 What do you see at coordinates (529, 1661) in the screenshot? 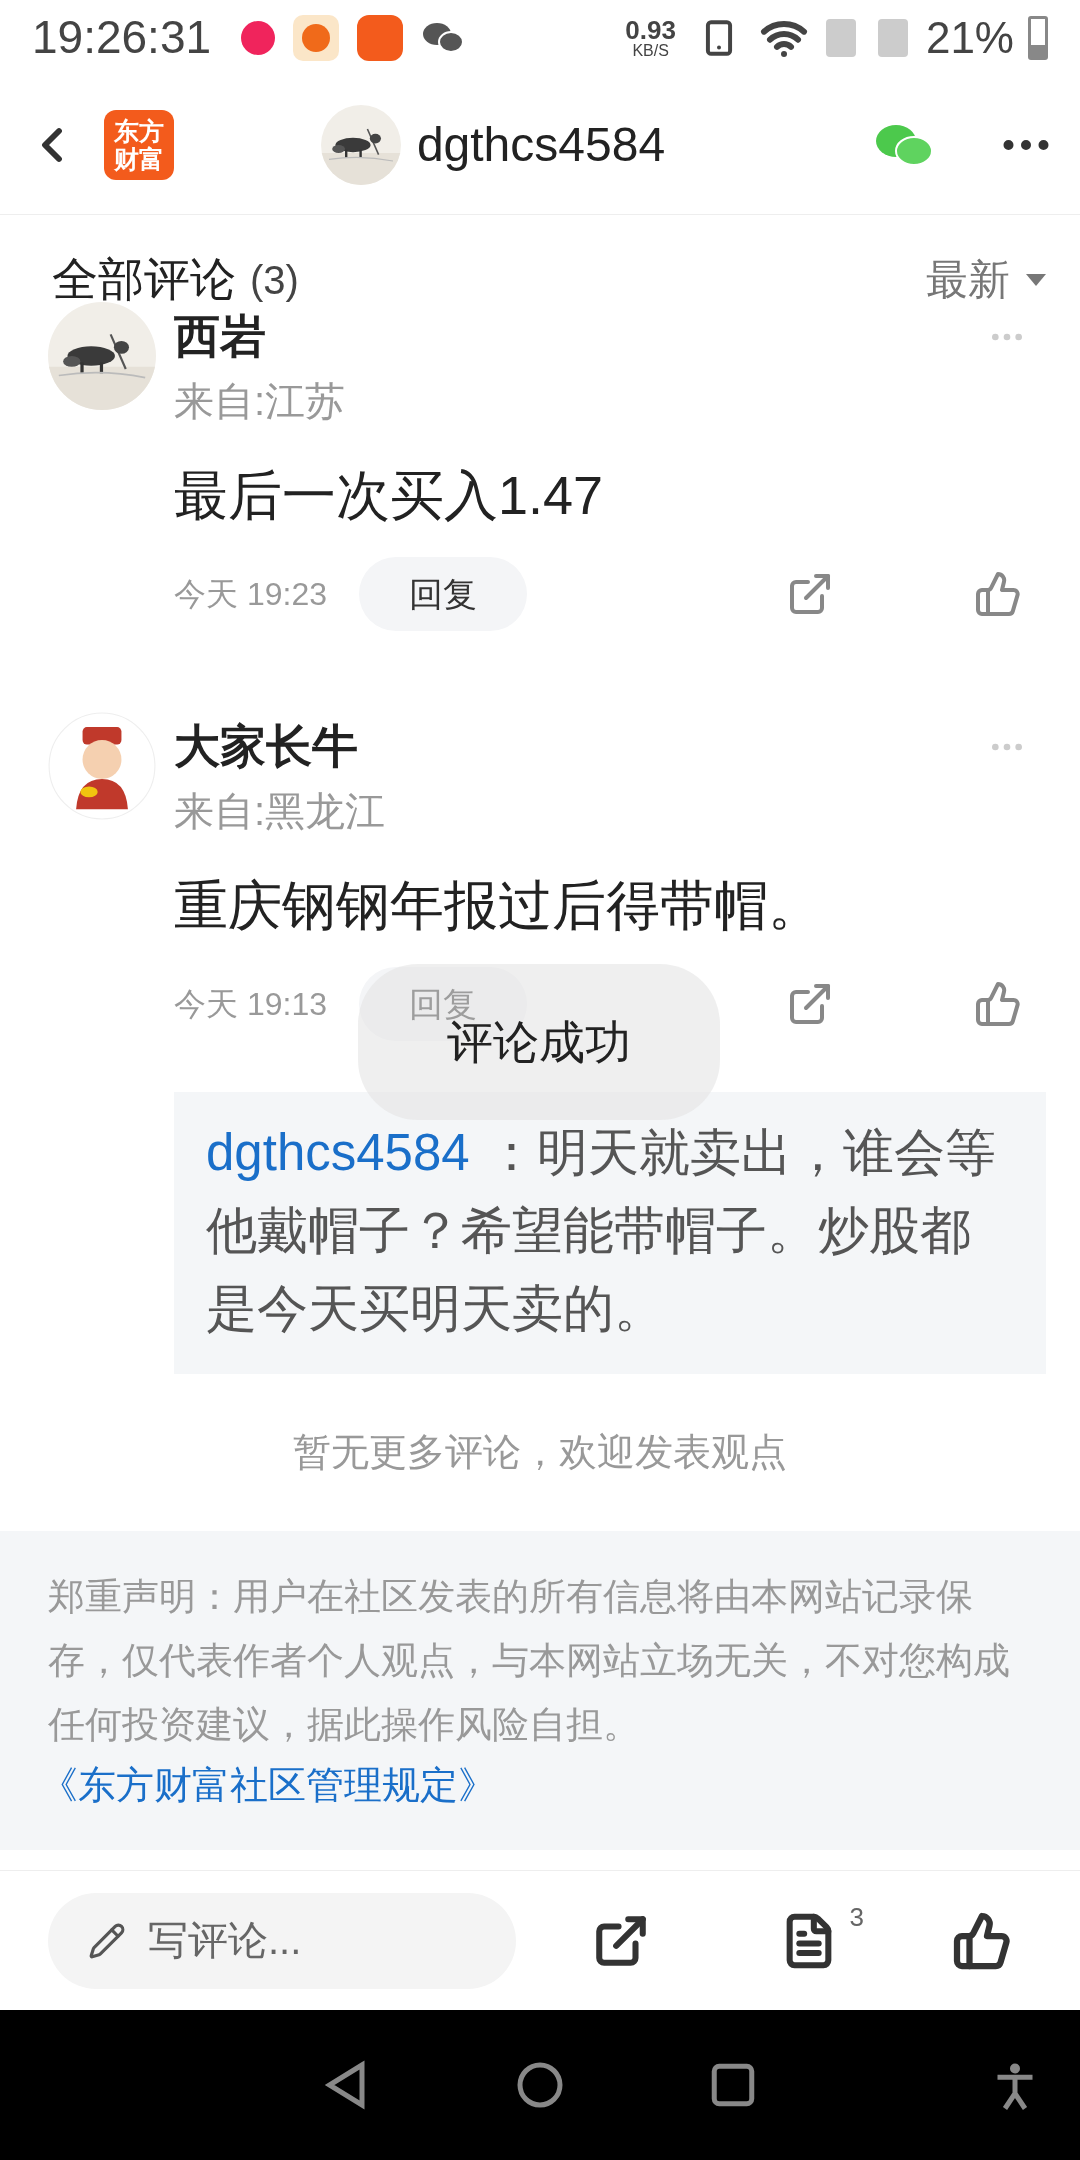
I see `disclaimer-text: 郑重声明：用户在社区发表的所有信息将由本网站记录保存，仅代表作者个人观点，与本网站立场无关，不对您构成任何投资建议，据此操作风险自担。` at bounding box center [529, 1661].